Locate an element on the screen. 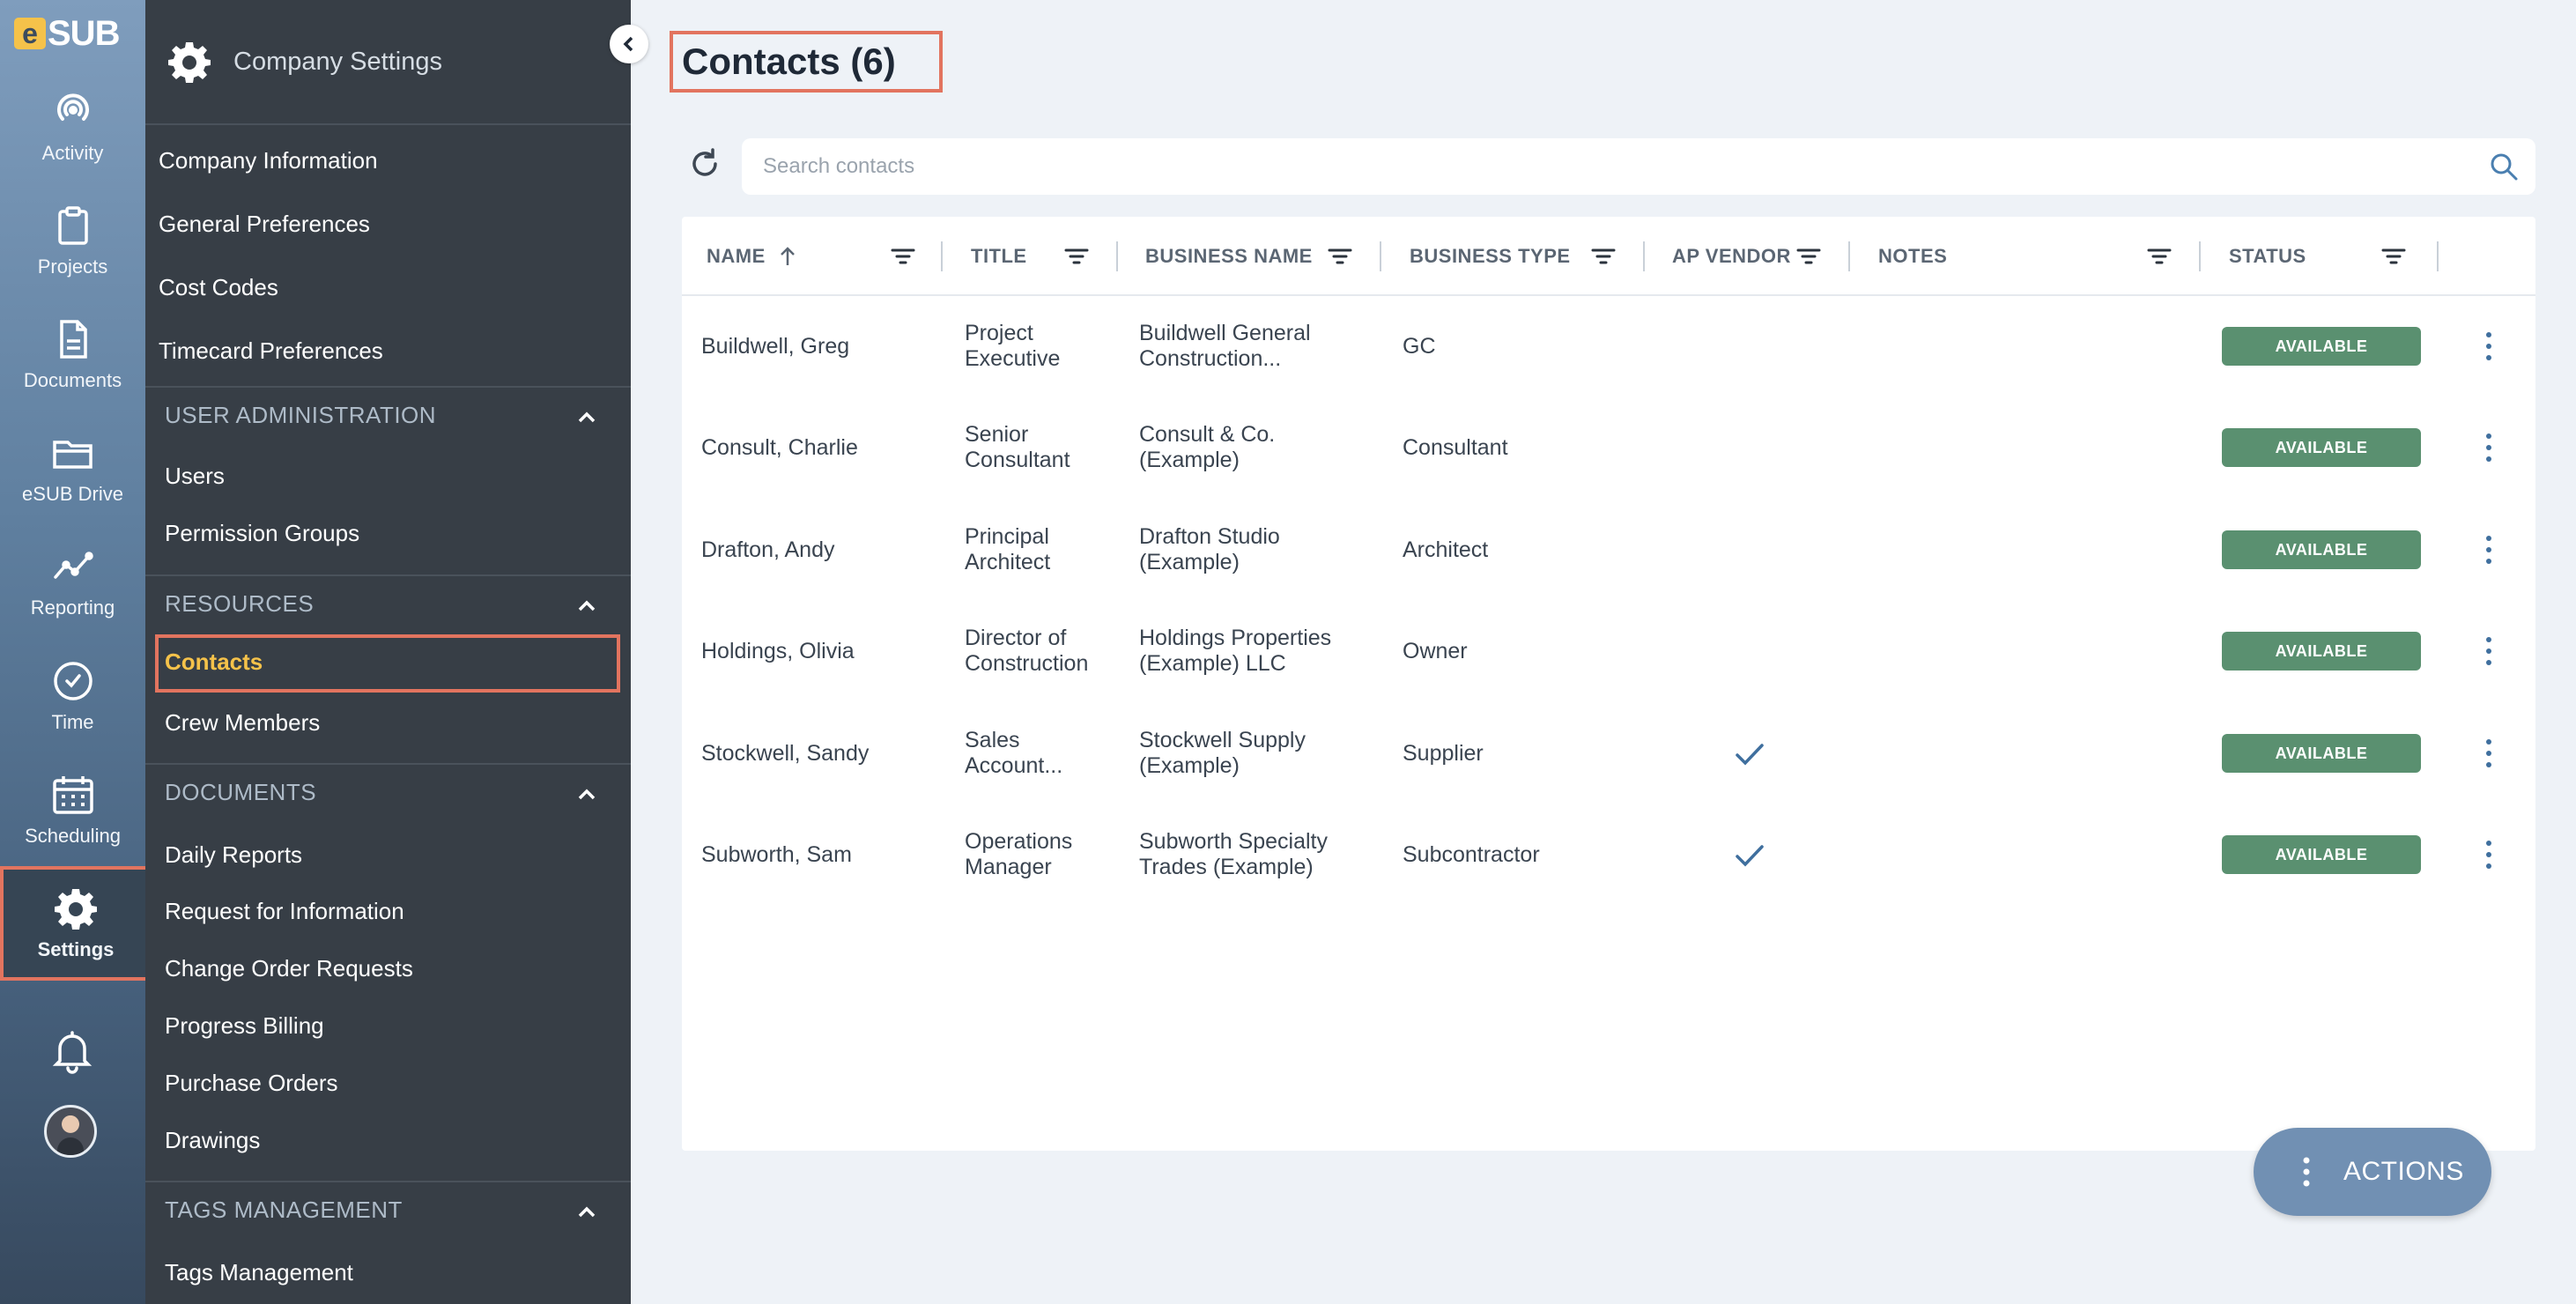 Image resolution: width=2576 pixels, height=1304 pixels. cell-line: Manager is located at coordinates (1009, 867).